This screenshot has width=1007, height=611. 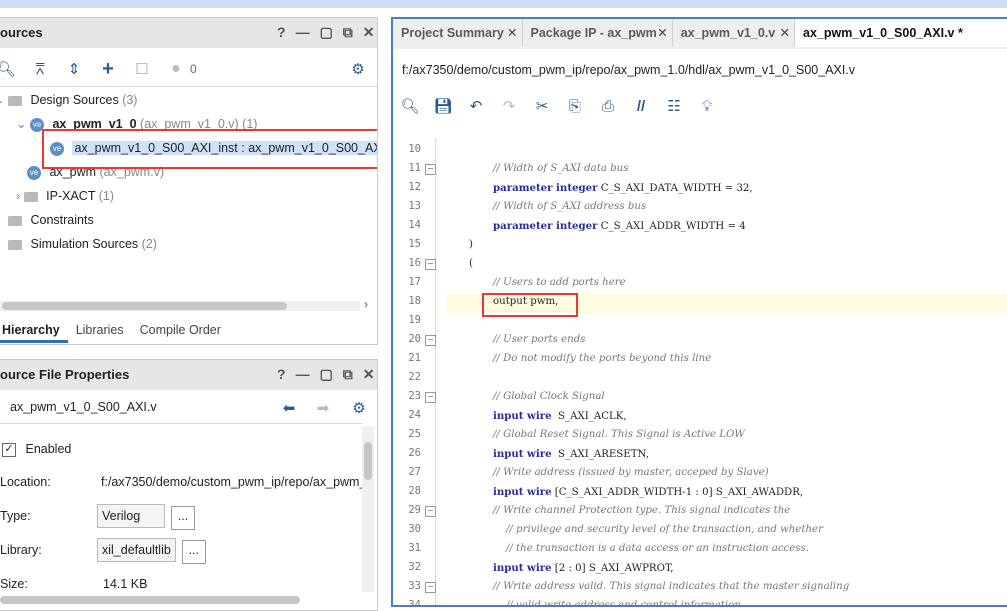 What do you see at coordinates (142, 69) in the screenshot?
I see `properties-icon: ☐` at bounding box center [142, 69].